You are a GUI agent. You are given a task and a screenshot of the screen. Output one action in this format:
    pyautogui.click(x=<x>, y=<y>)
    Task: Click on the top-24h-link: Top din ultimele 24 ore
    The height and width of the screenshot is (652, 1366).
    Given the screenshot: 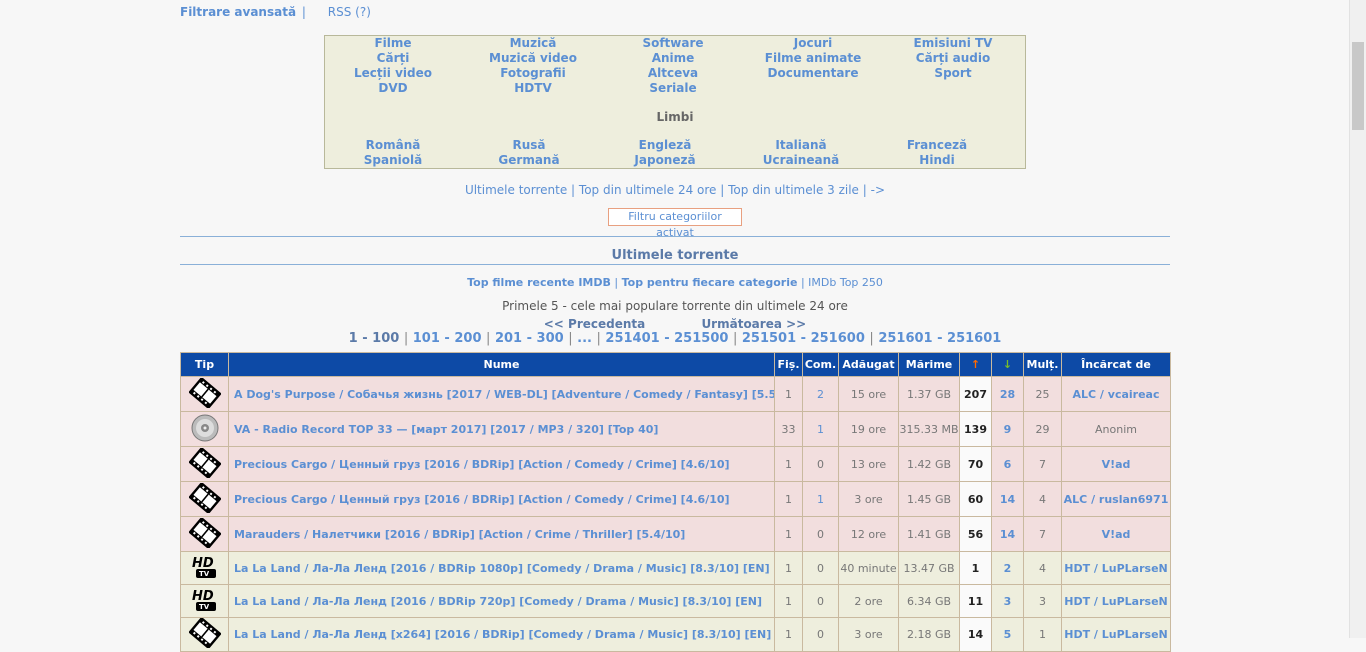 What is the action you would take?
    pyautogui.click(x=648, y=190)
    